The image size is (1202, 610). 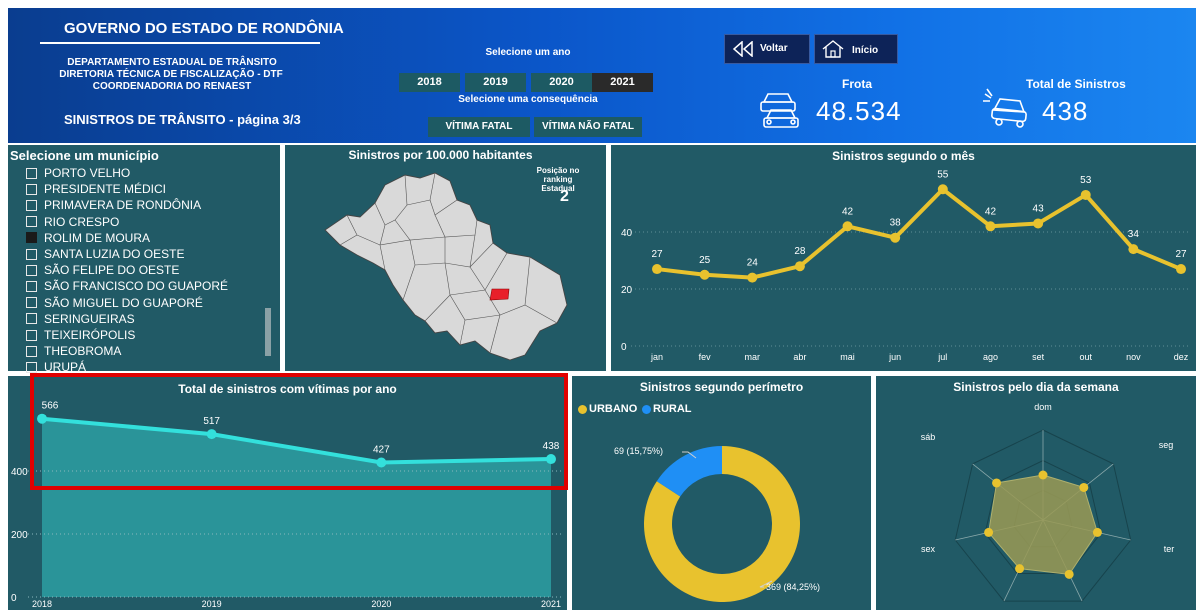 I want to click on radar-axis-label: sex, so click(x=928, y=549).